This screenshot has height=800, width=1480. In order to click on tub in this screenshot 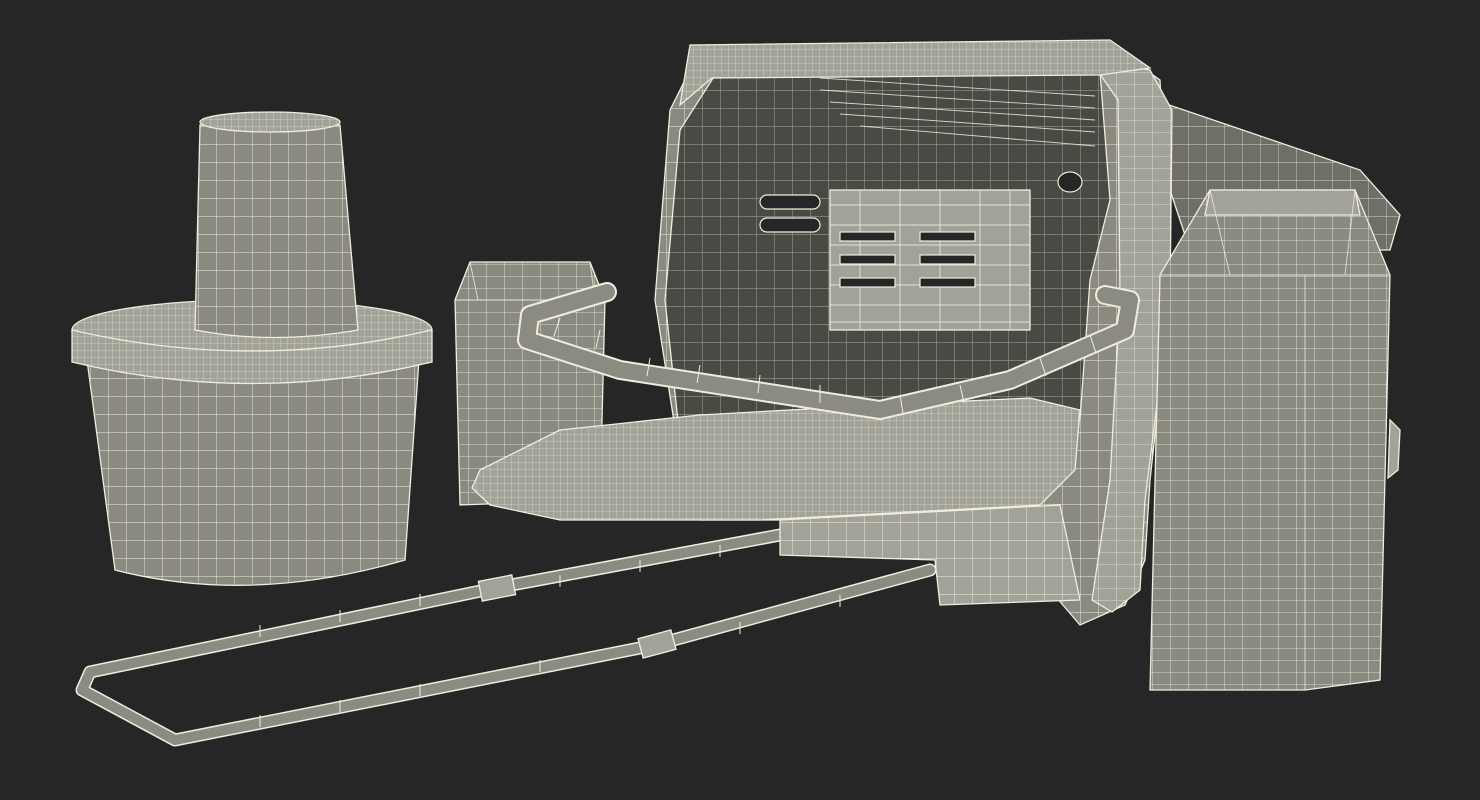, I will do `click(252, 442)`.